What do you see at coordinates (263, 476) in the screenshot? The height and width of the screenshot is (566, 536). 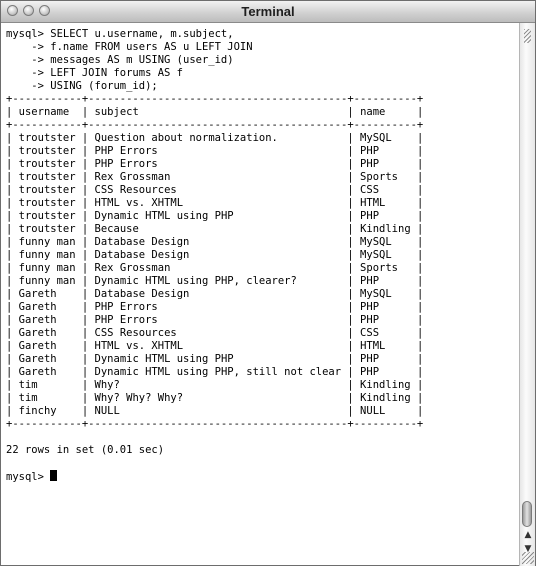 I see `command-prompt: mysql>` at bounding box center [263, 476].